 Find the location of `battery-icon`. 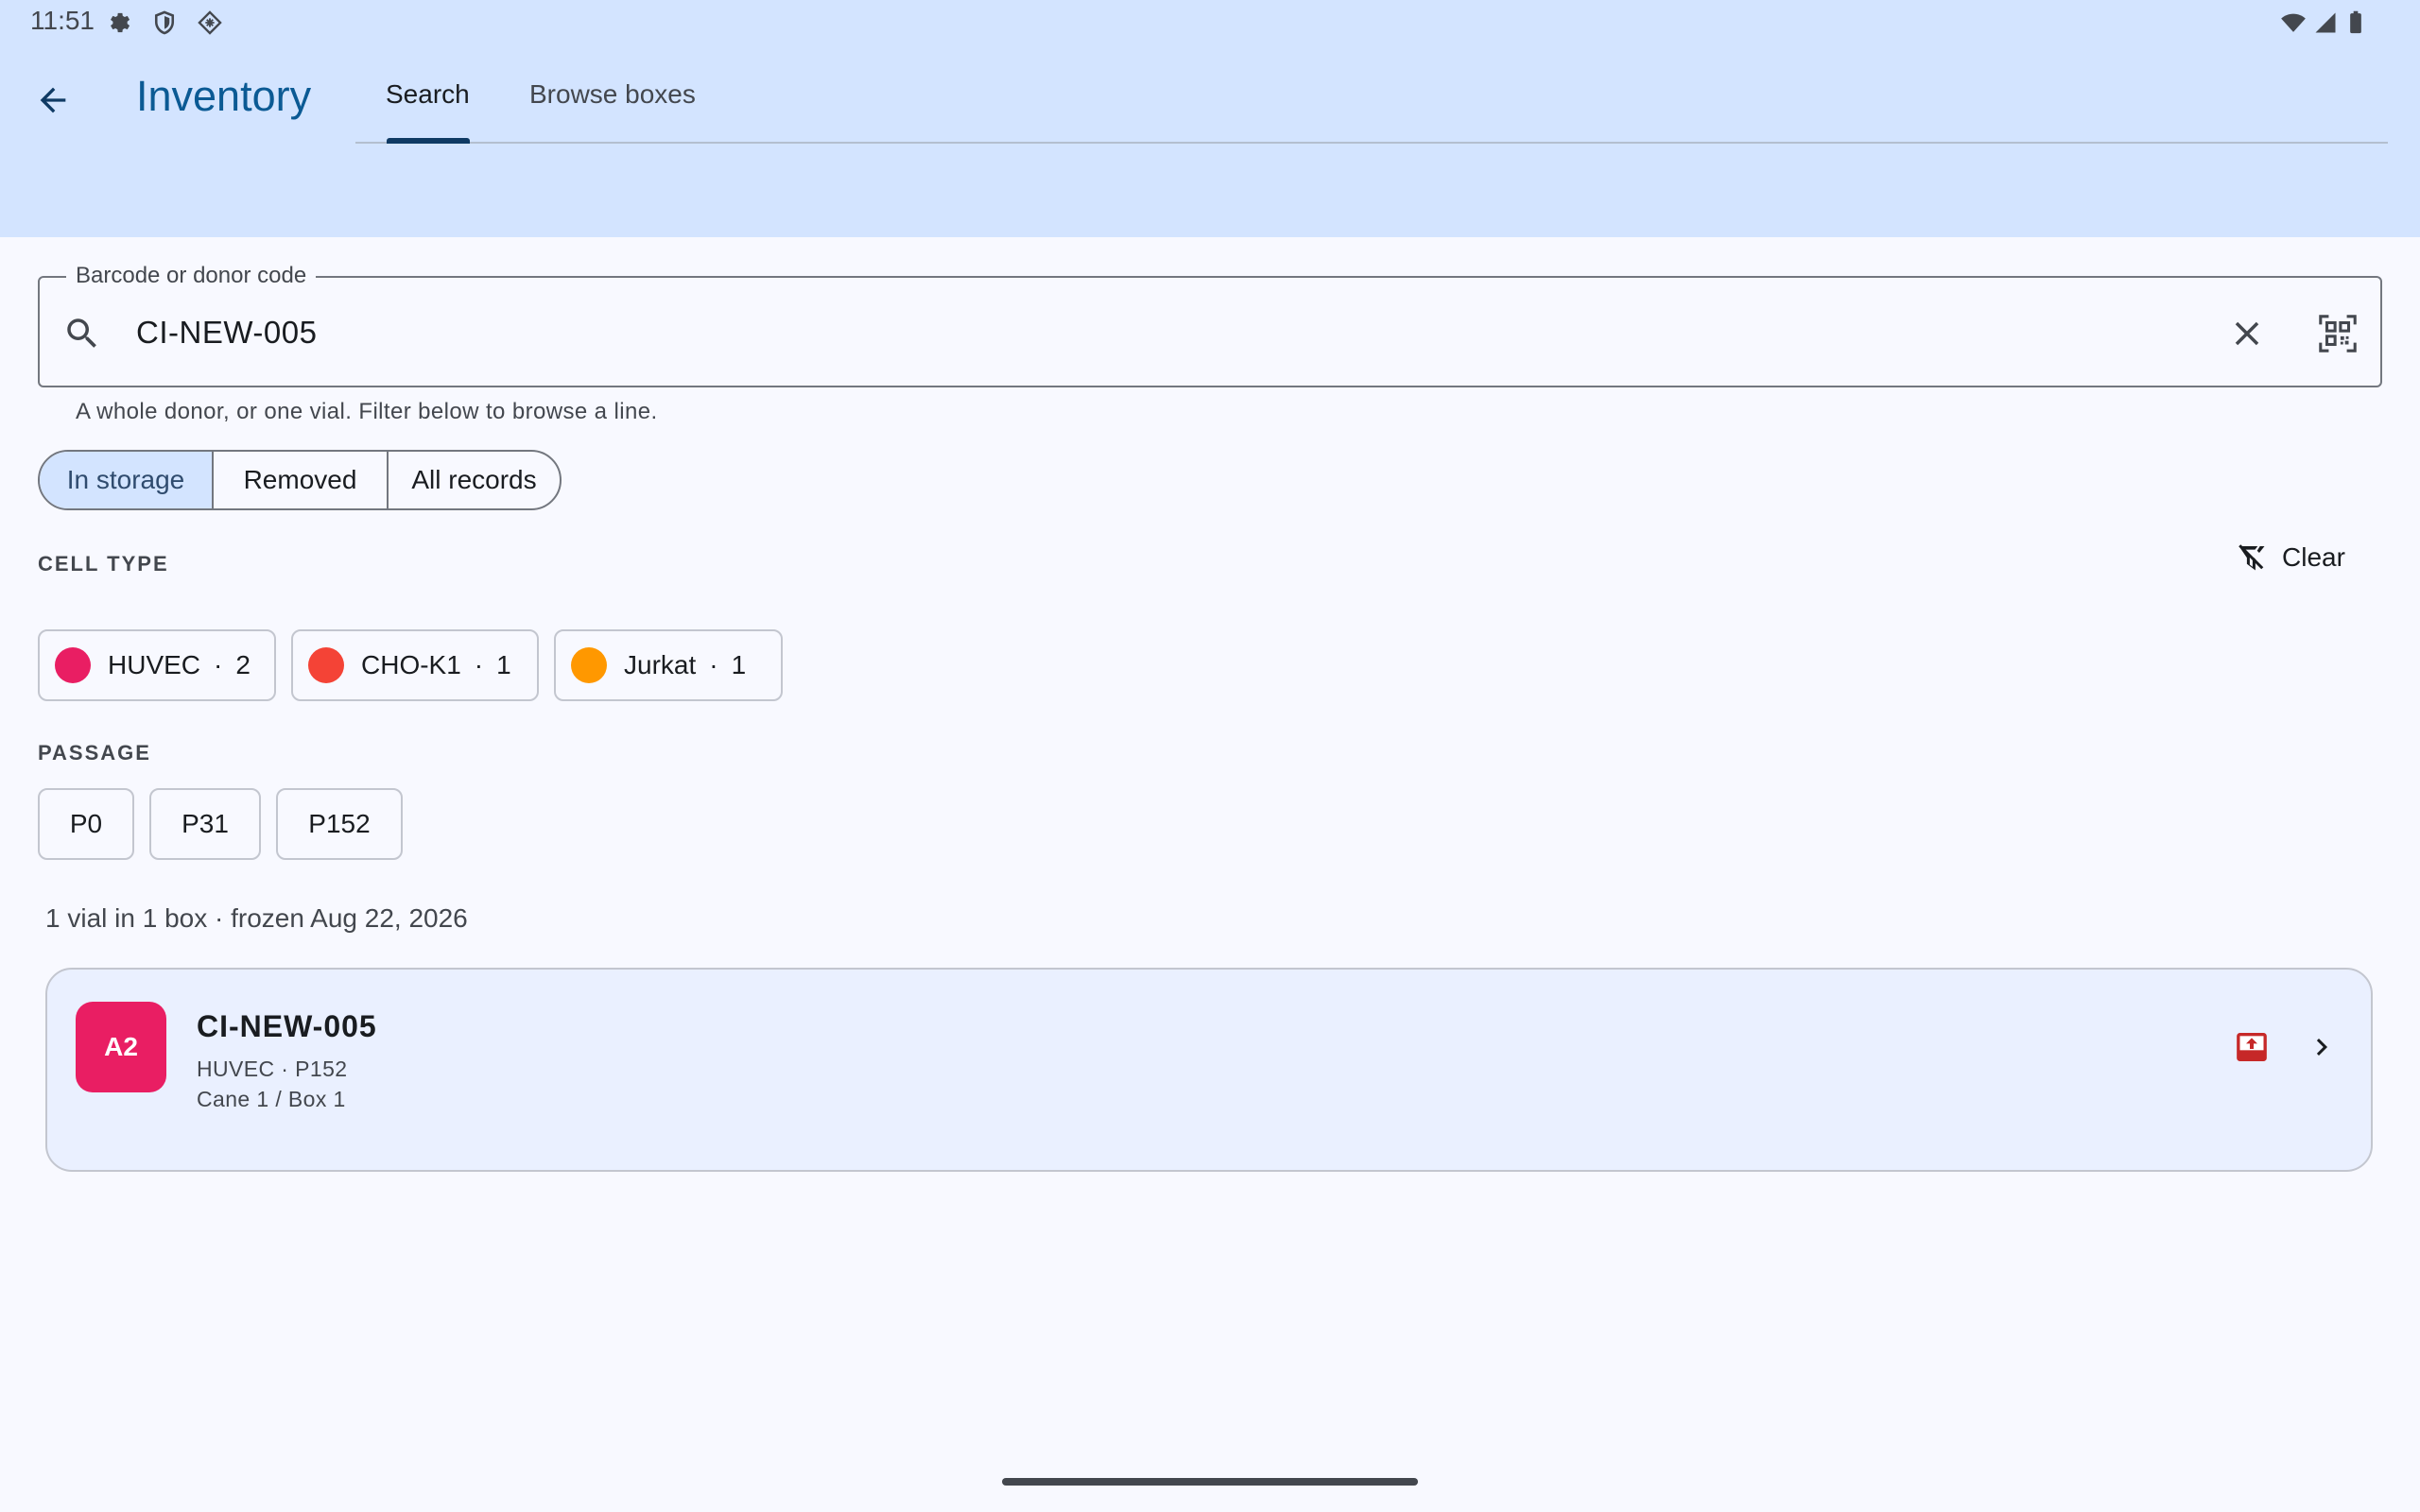

battery-icon is located at coordinates (2355, 22).